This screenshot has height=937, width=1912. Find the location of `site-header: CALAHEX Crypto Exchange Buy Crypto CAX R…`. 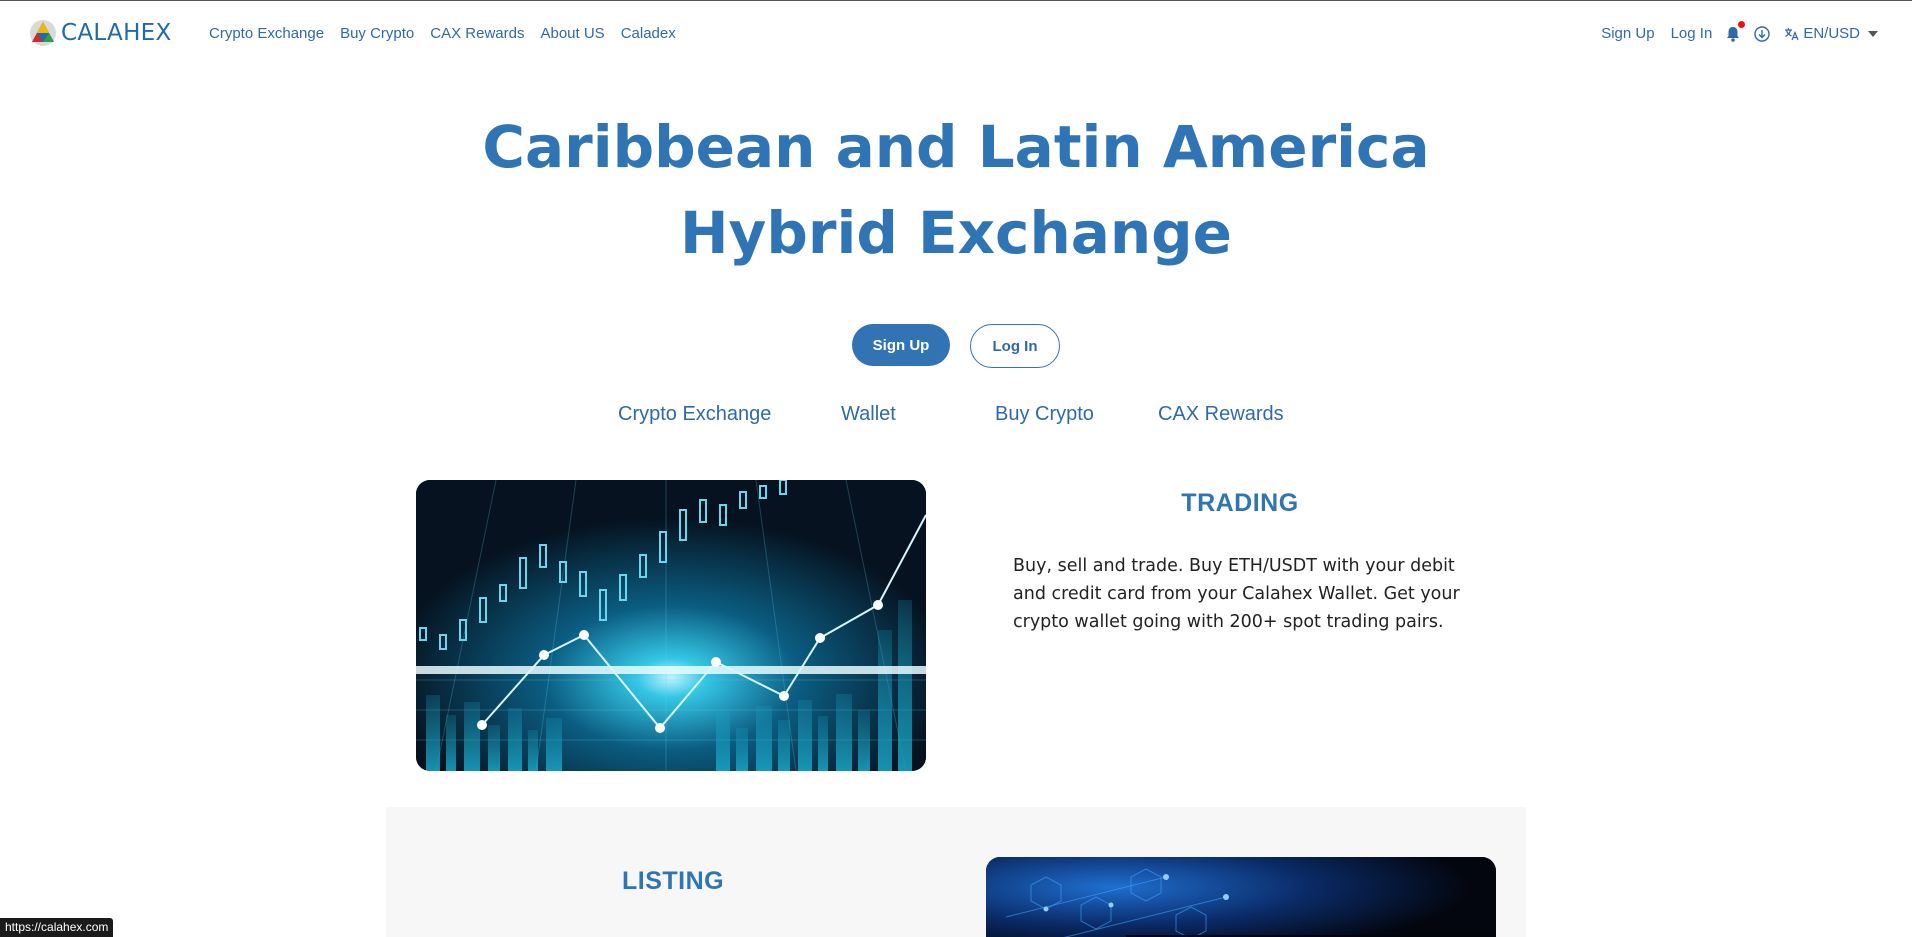

site-header: CALAHEX Crypto Exchange Buy Crypto CAX R… is located at coordinates (956, 34).